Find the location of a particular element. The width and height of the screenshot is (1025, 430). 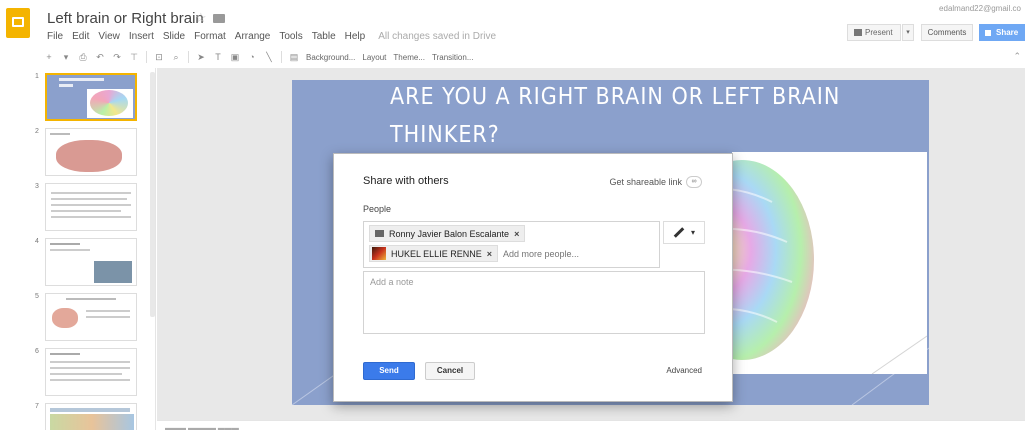

people-label: People is located at coordinates (377, 209).